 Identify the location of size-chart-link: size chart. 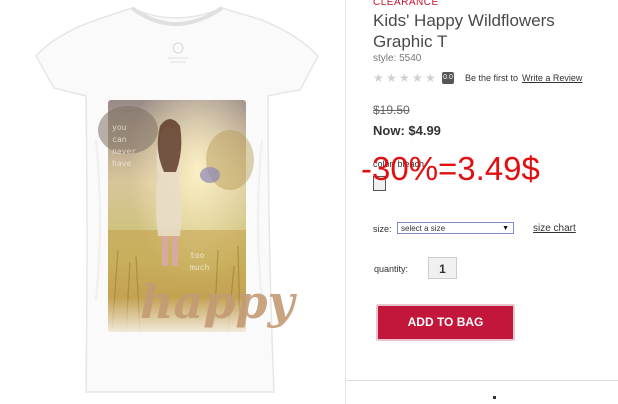
(554, 228).